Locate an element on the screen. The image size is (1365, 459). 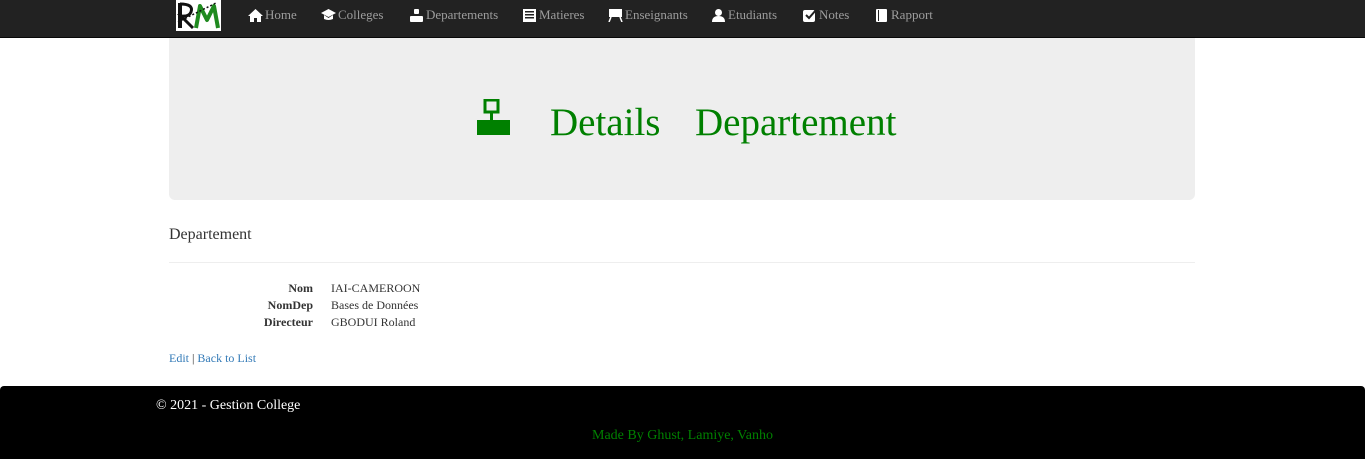
nav-etudiants: Etudiants is located at coordinates (744, 15).